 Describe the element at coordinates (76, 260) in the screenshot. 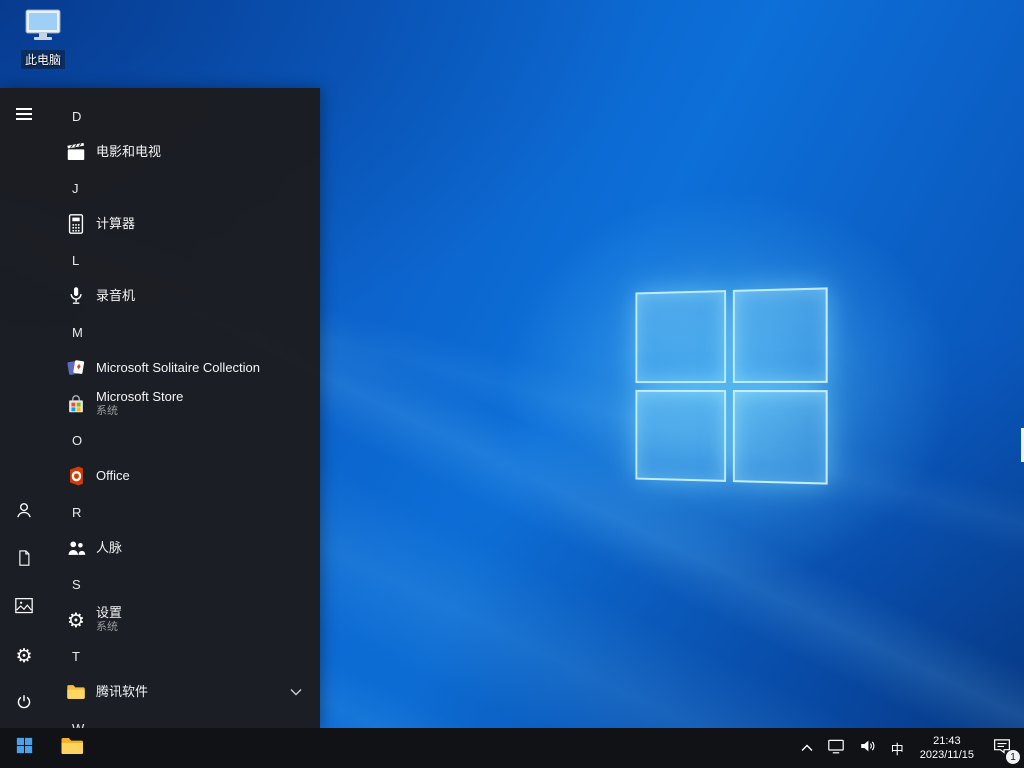

I see `group-letter: L` at that location.